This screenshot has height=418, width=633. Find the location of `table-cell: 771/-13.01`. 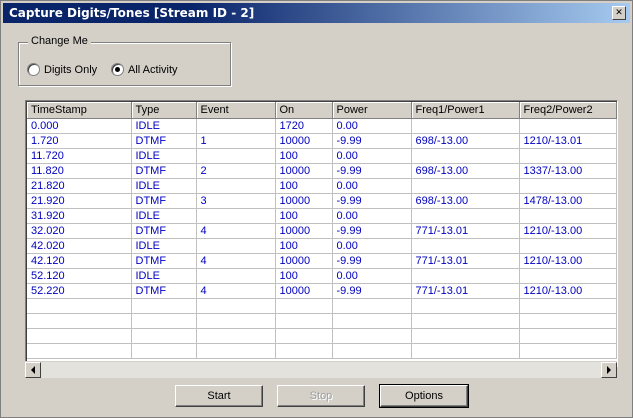

table-cell: 771/-13.01 is located at coordinates (465, 231).